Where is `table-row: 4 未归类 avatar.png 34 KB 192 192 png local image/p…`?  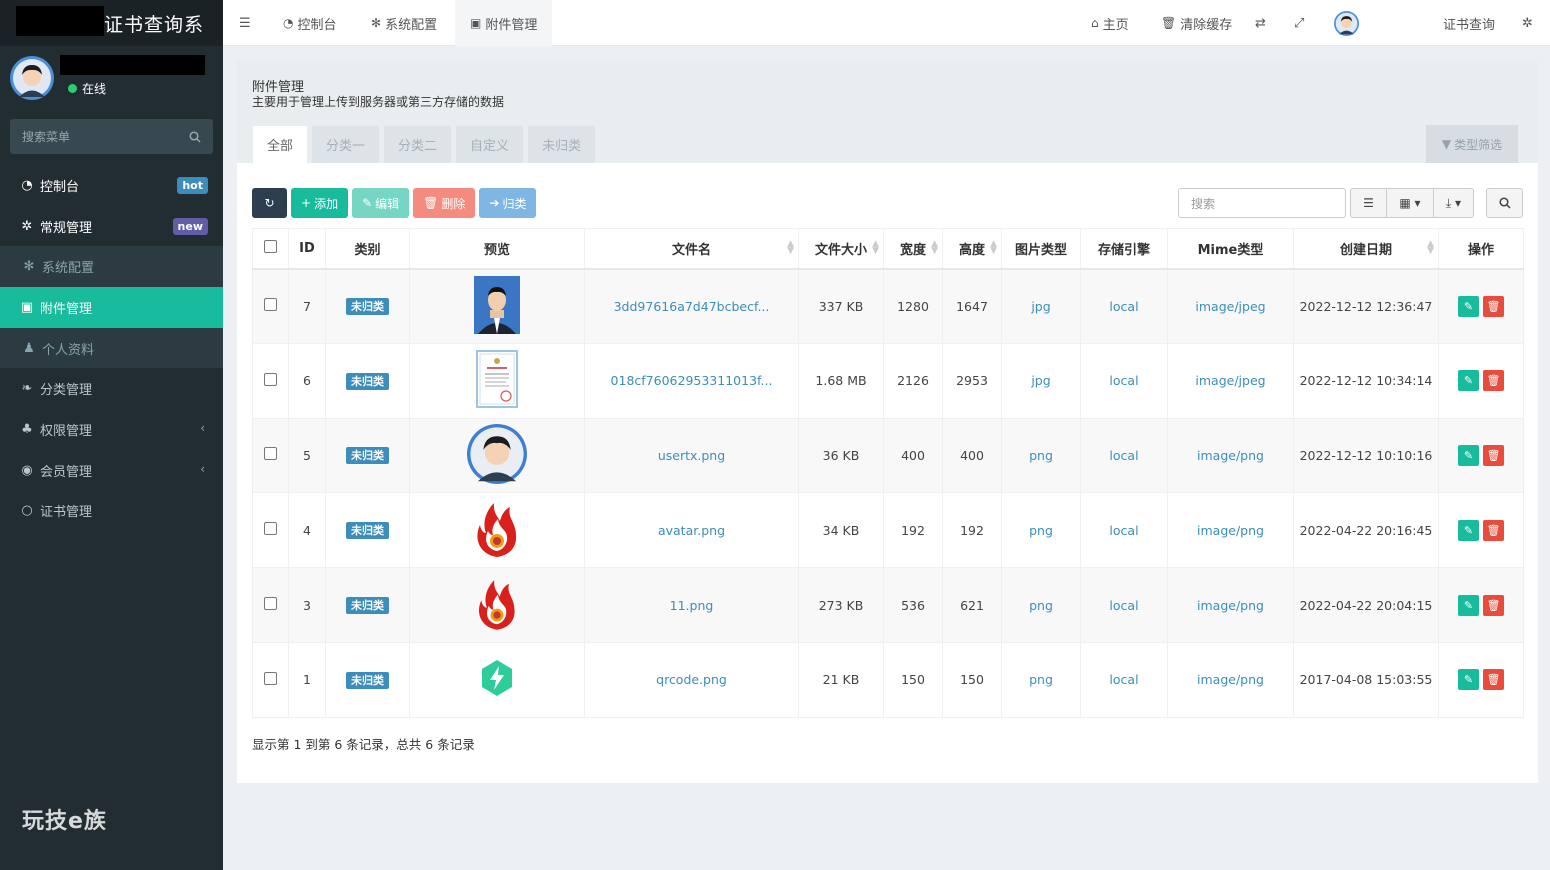
table-row: 4 未归类 avatar.png 34 KB 192 192 png local image/p… is located at coordinates (888, 530).